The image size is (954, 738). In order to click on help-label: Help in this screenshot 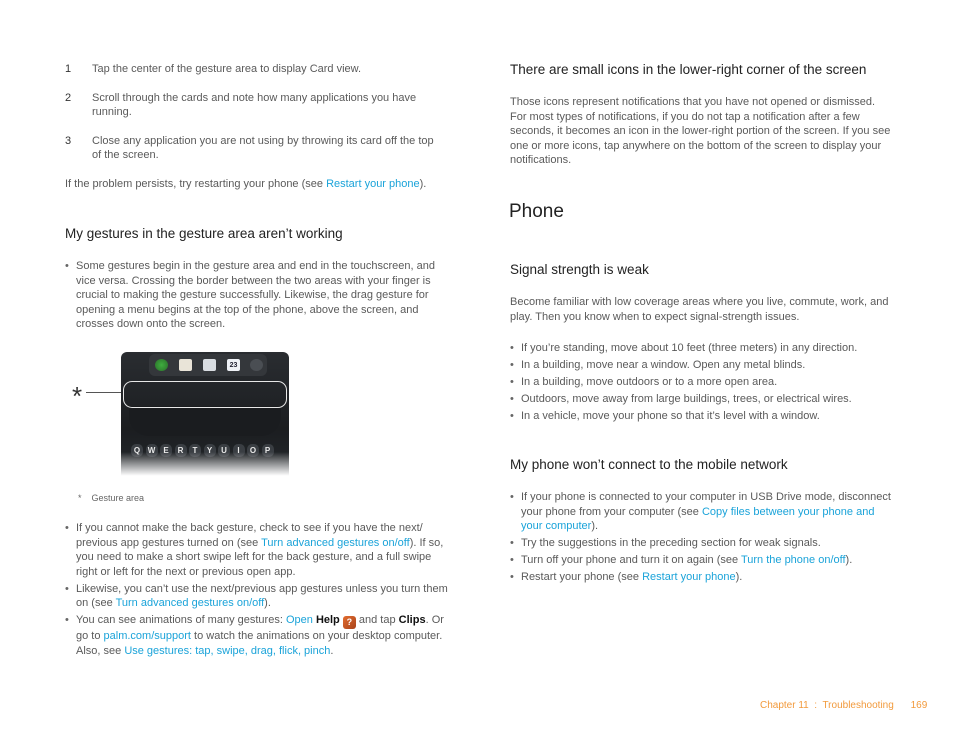, I will do `click(327, 620)`.